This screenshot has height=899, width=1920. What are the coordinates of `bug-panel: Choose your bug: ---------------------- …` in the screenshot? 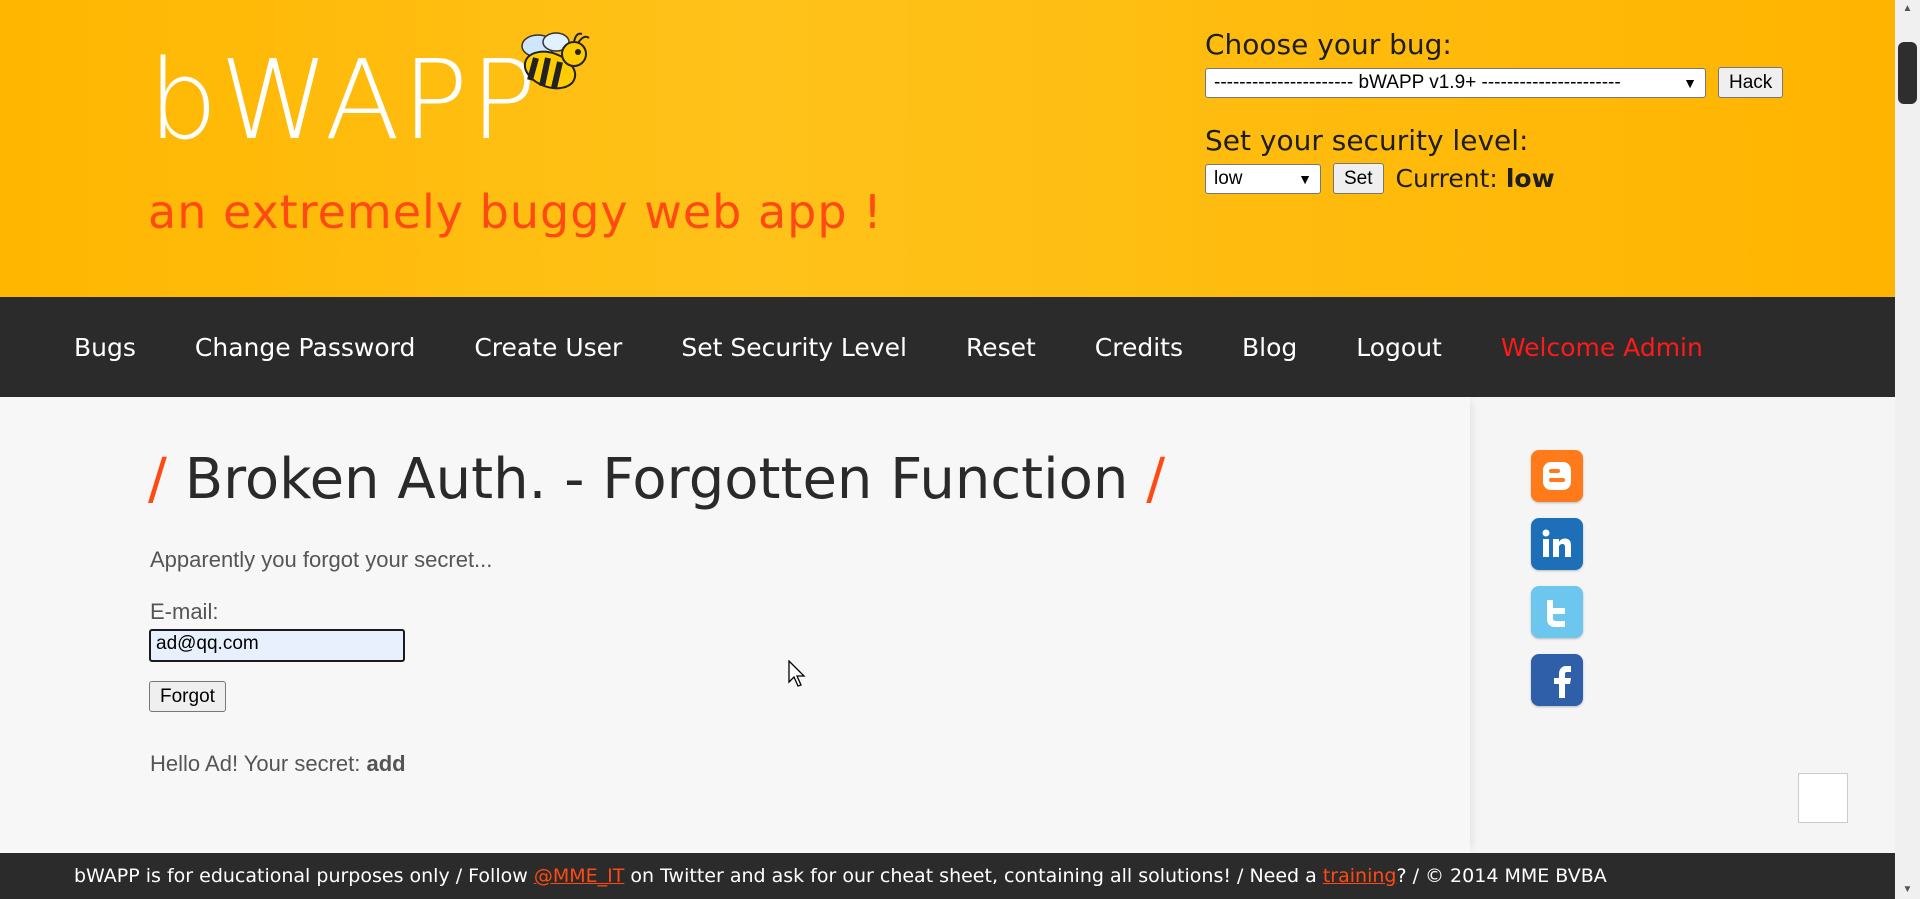 It's located at (1505, 111).